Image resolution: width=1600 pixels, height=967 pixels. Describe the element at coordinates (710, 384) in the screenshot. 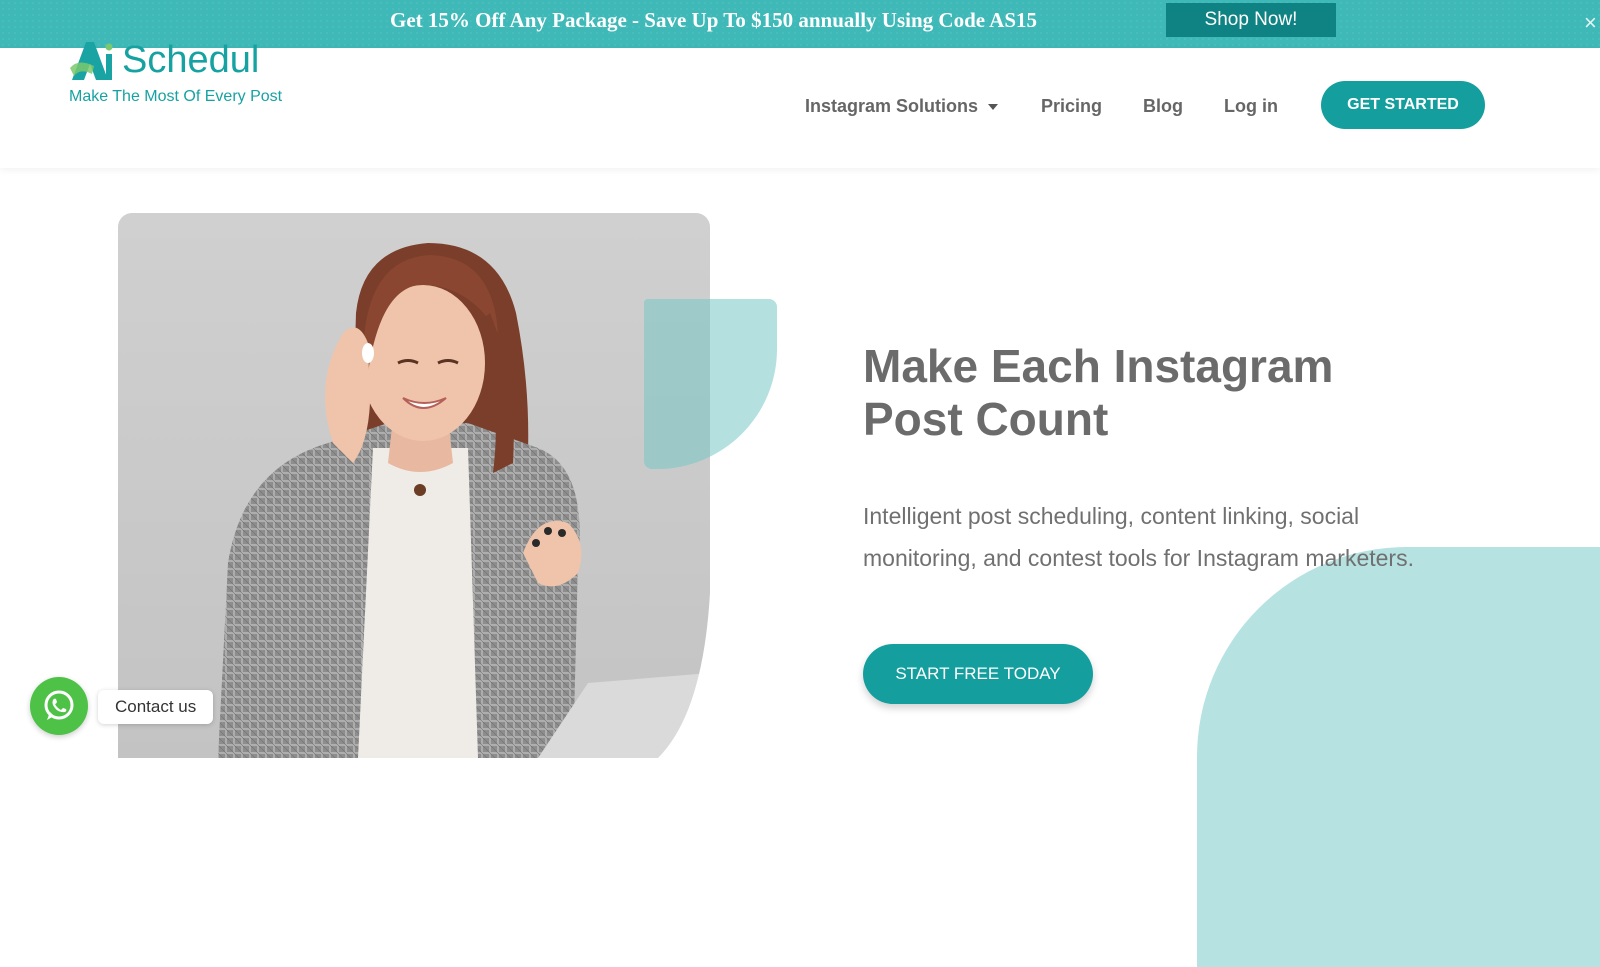

I see `decorative-accent-shape` at that location.